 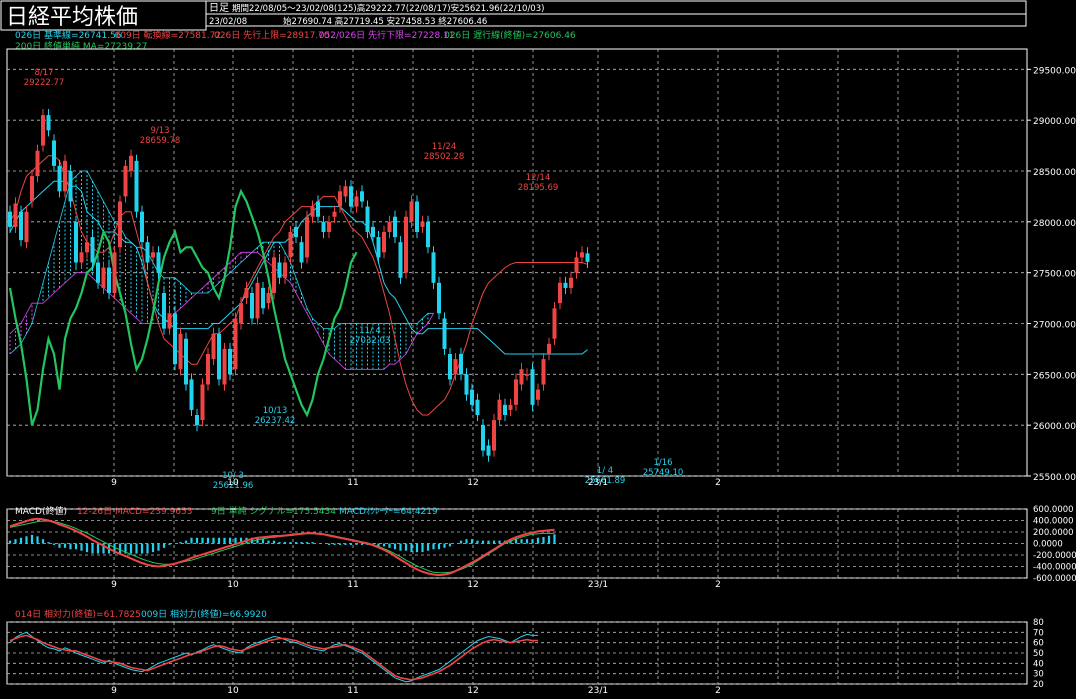 What do you see at coordinates (1054, 275) in the screenshot?
I see `y-tick-label: 27500.00` at bounding box center [1054, 275].